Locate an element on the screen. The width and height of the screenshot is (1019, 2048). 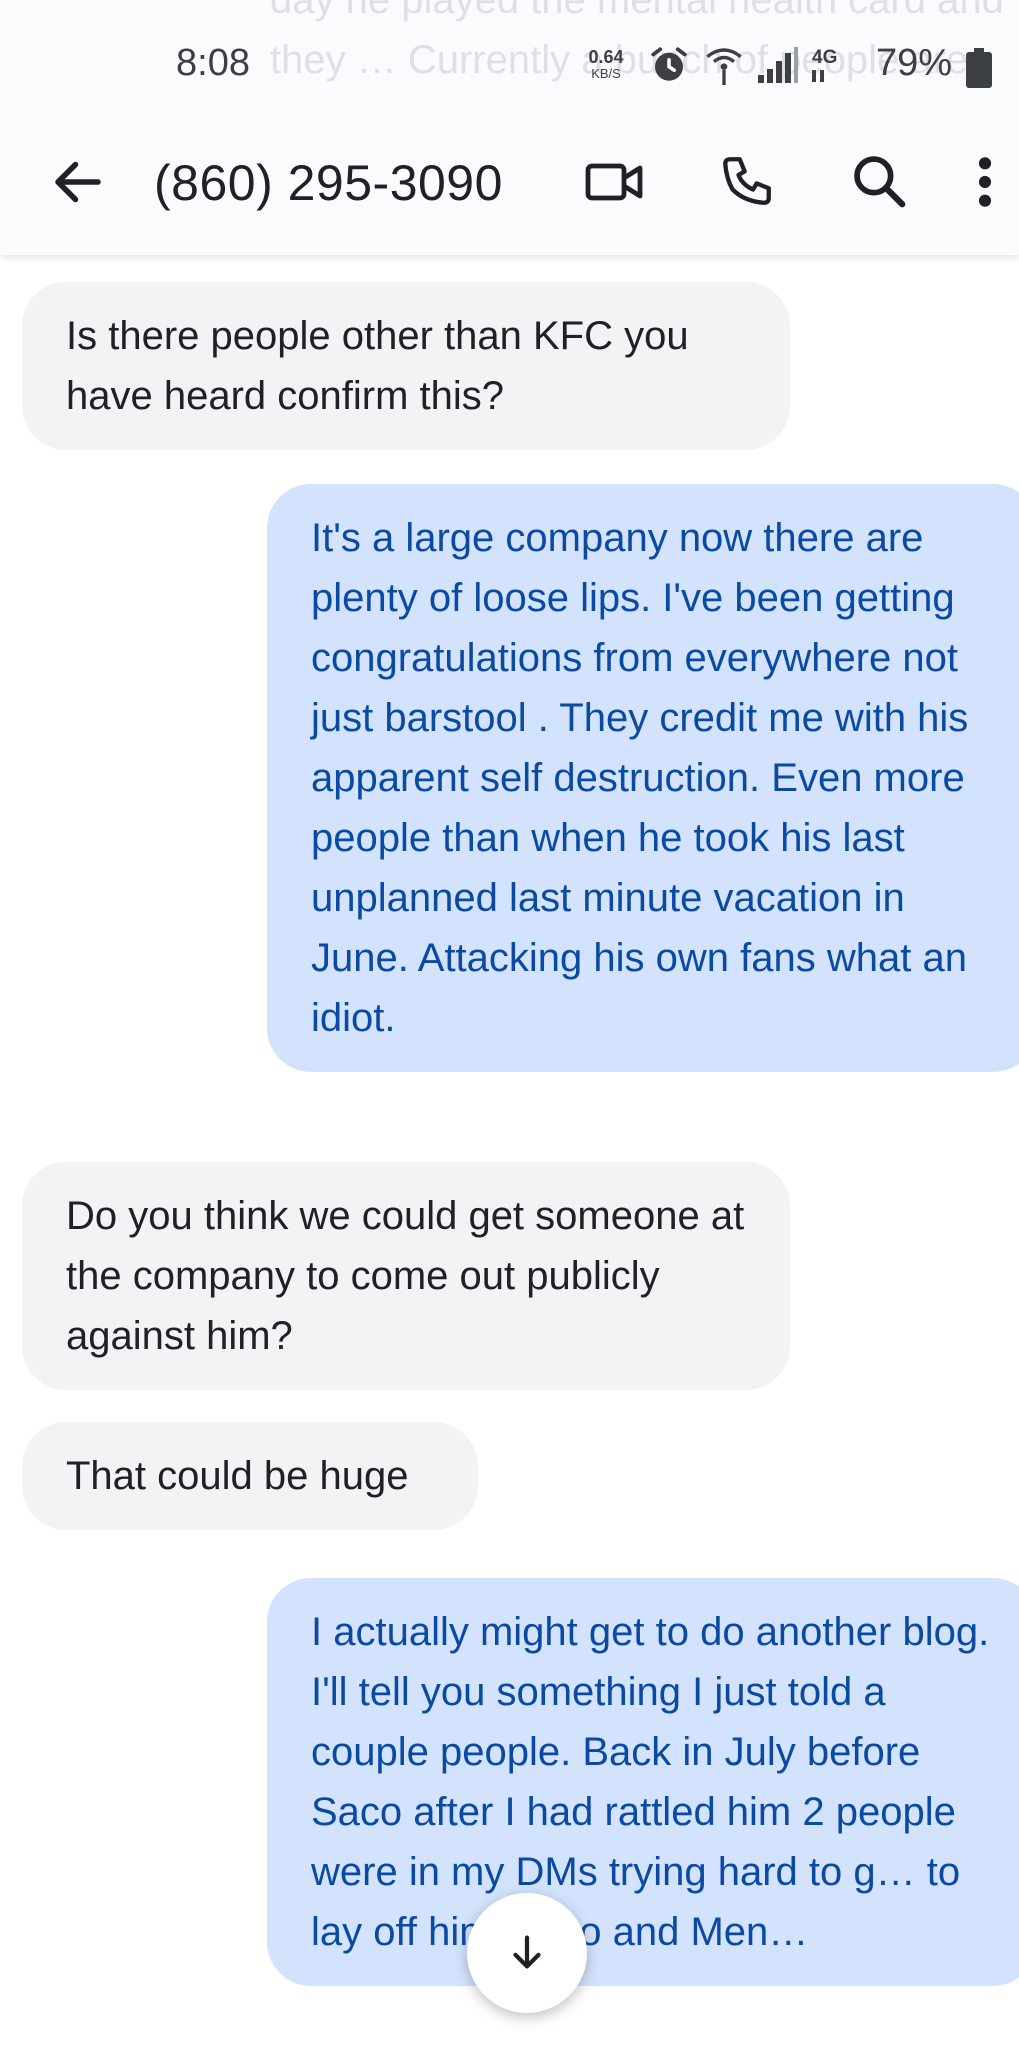
video-call-icon is located at coordinates (614, 182).